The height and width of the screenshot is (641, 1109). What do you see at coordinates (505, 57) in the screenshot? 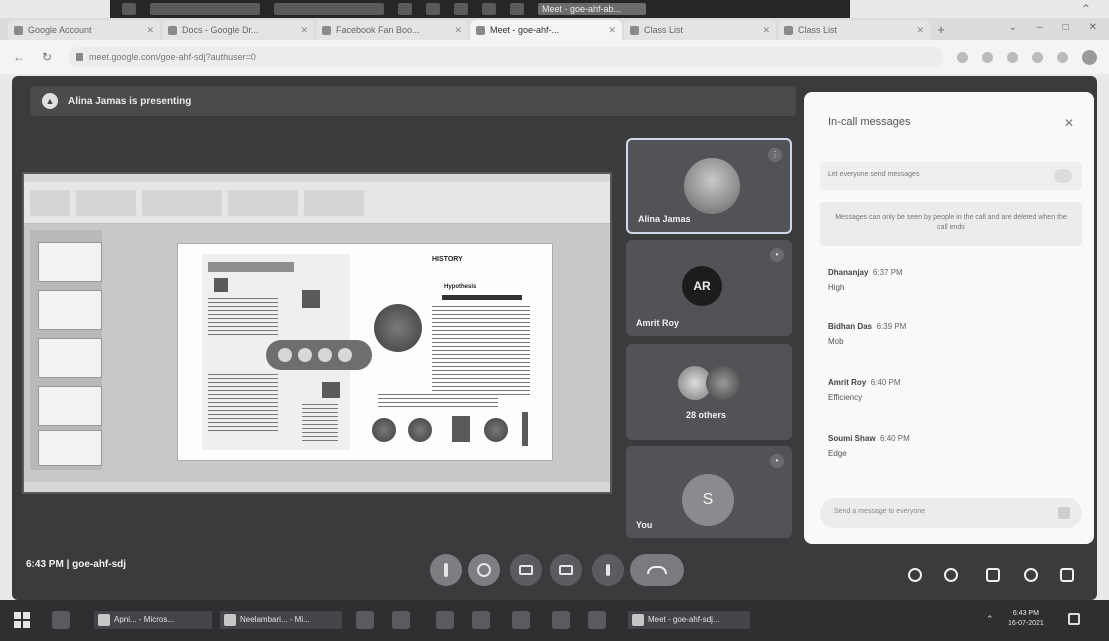
I see `url-field: meet.google.com/goe-ahf-sdj?authuser=0` at bounding box center [505, 57].